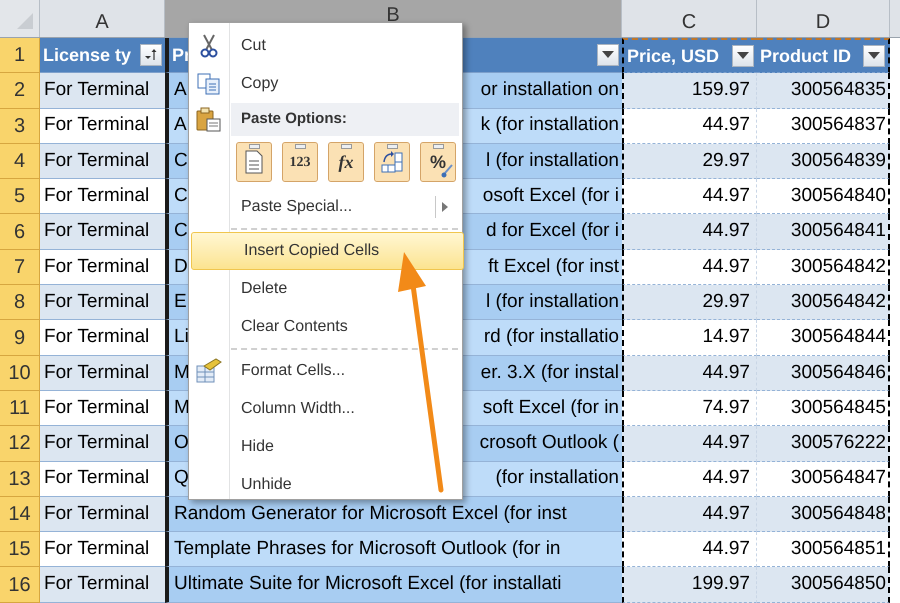 The image size is (900, 603). Describe the element at coordinates (551, 337) in the screenshot. I see `cell-text: rd (for installatio` at that location.